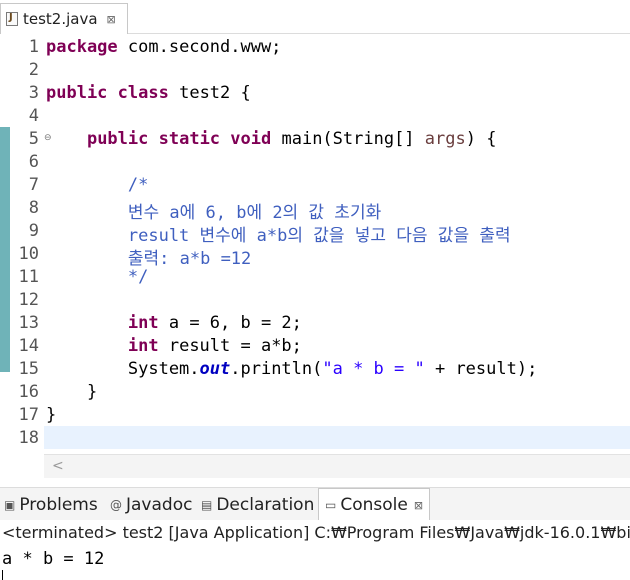 Image resolution: width=630 pixels, height=580 pixels. Describe the element at coordinates (149, 259) in the screenshot. I see `code-line-10: 출력: a*b =12` at that location.